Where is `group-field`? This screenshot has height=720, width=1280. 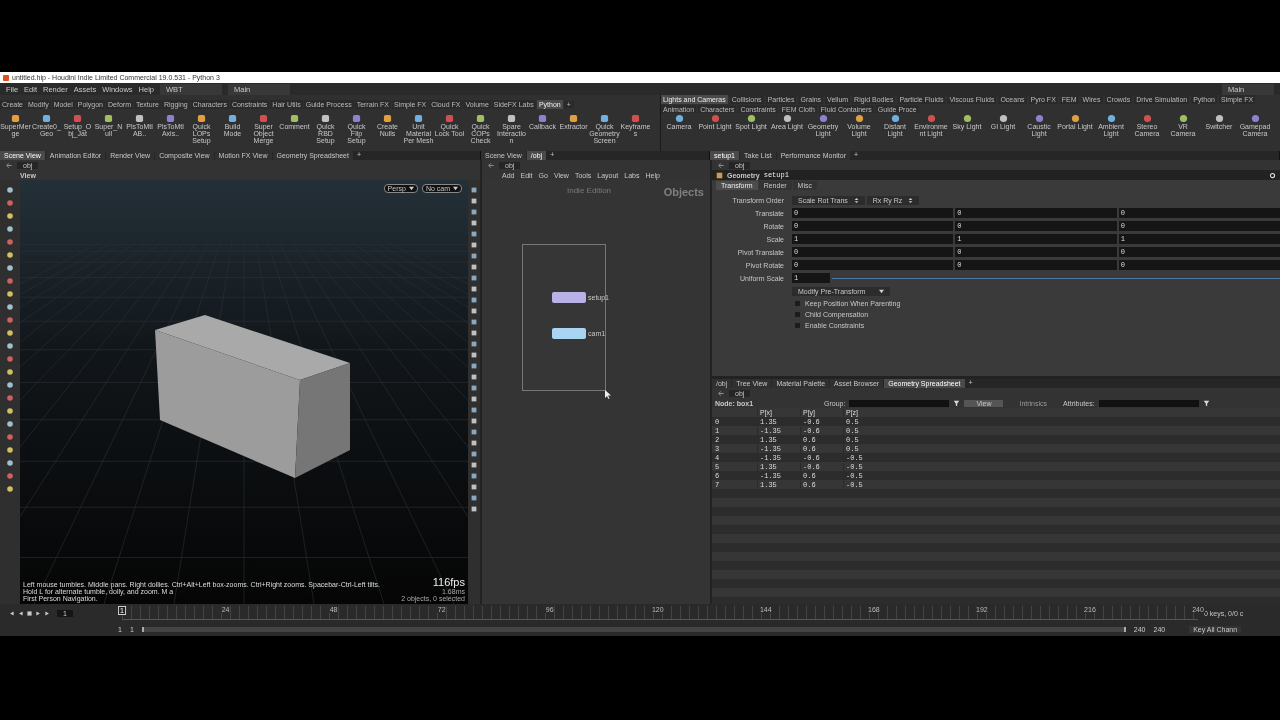
group-field is located at coordinates (899, 403).